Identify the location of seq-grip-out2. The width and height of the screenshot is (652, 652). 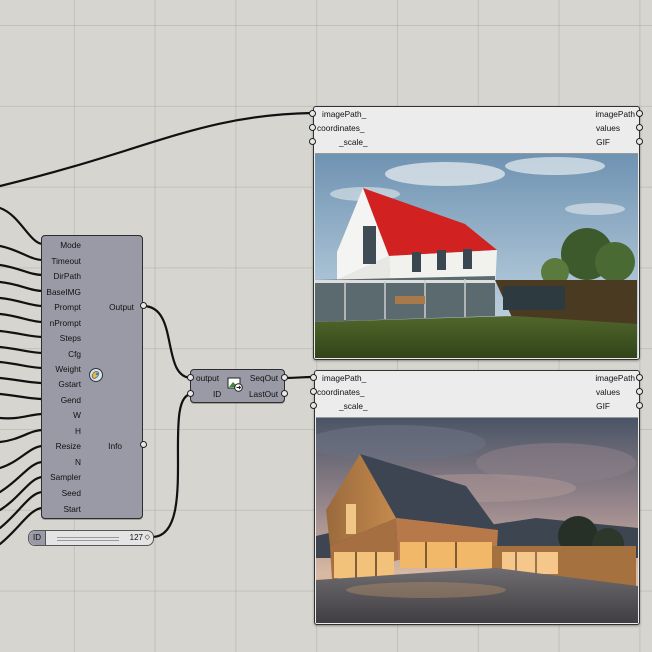
(284, 393).